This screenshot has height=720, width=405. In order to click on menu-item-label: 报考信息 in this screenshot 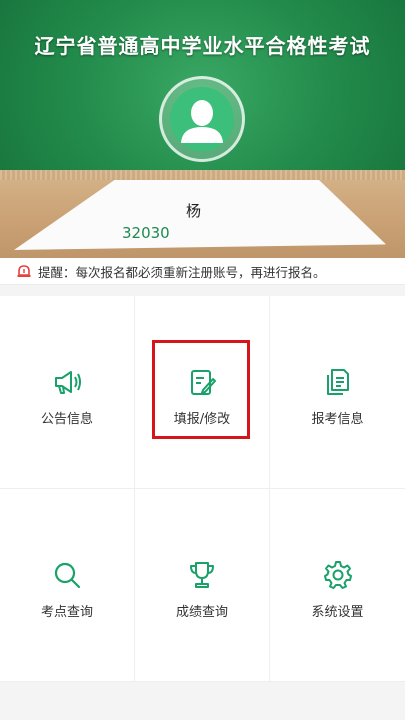, I will do `click(337, 419)`.